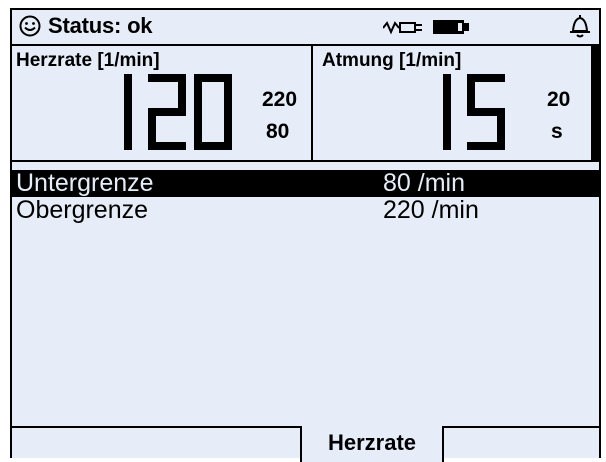  I want to click on tab-heart-rate: Herzrate, so click(372, 444).